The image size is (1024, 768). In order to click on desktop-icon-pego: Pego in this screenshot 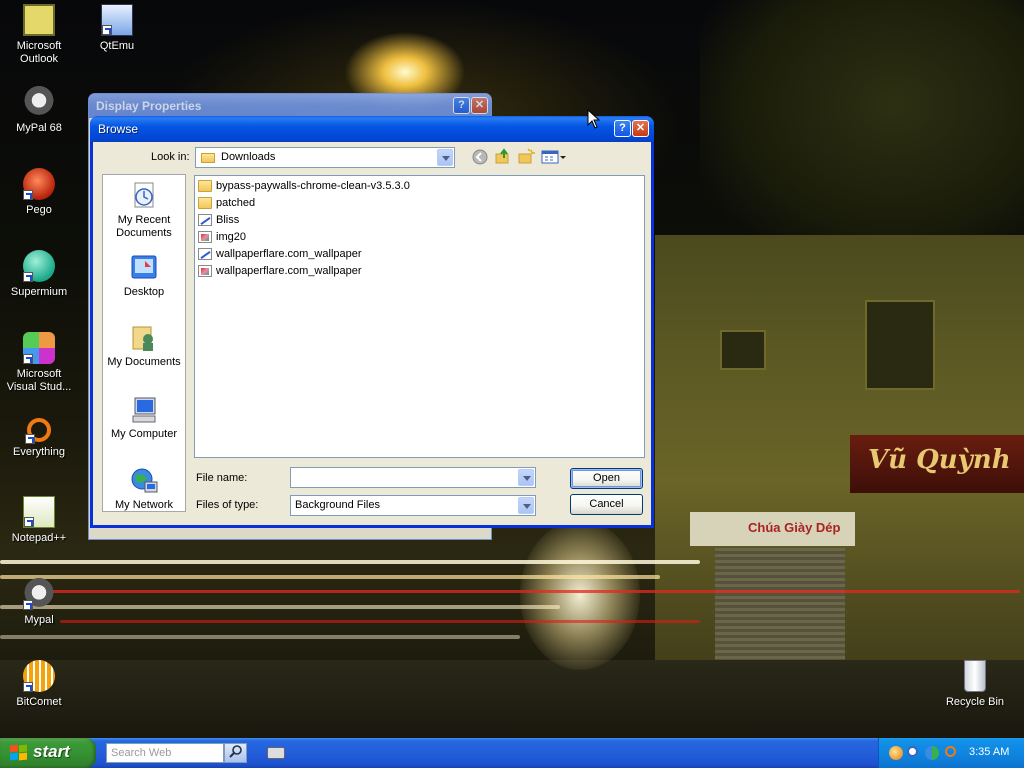, I will do `click(39, 192)`.